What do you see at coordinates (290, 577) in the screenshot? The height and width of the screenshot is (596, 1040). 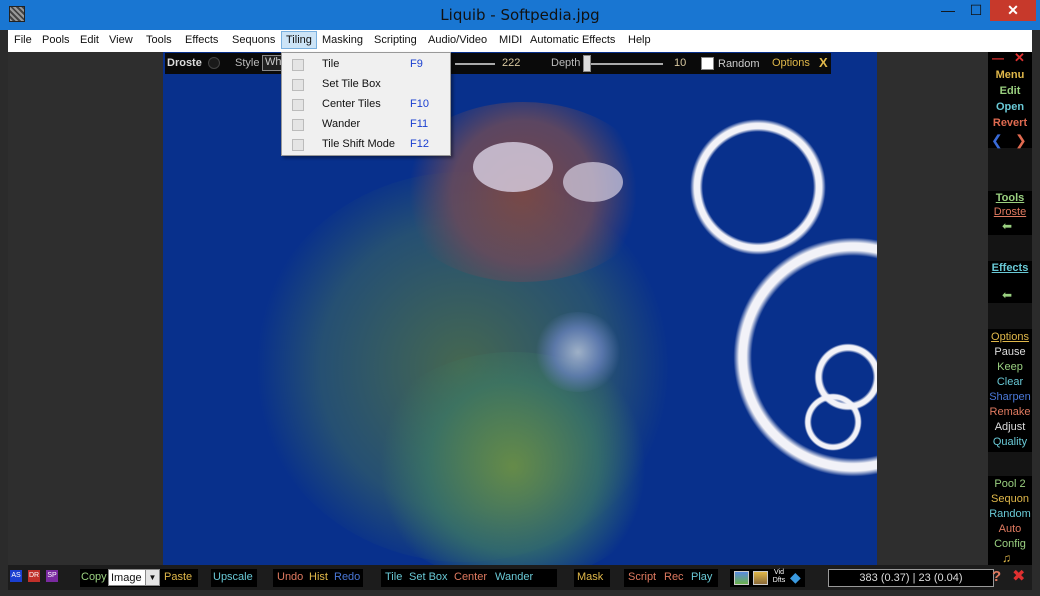 I see `undo-button: Undo` at bounding box center [290, 577].